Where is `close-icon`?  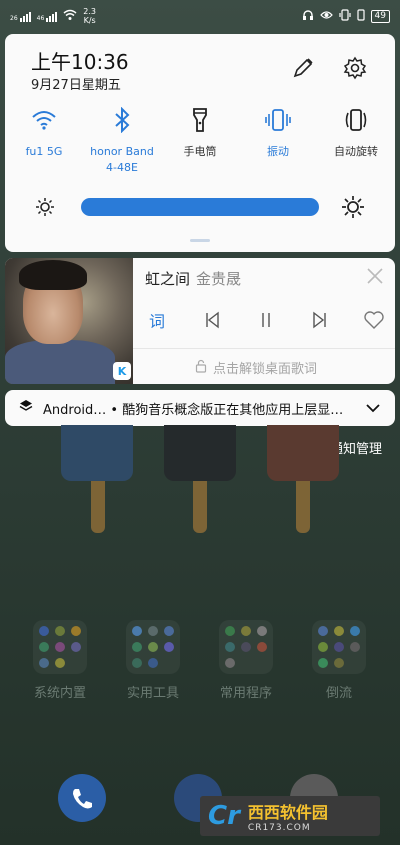
close-icon is located at coordinates (375, 276).